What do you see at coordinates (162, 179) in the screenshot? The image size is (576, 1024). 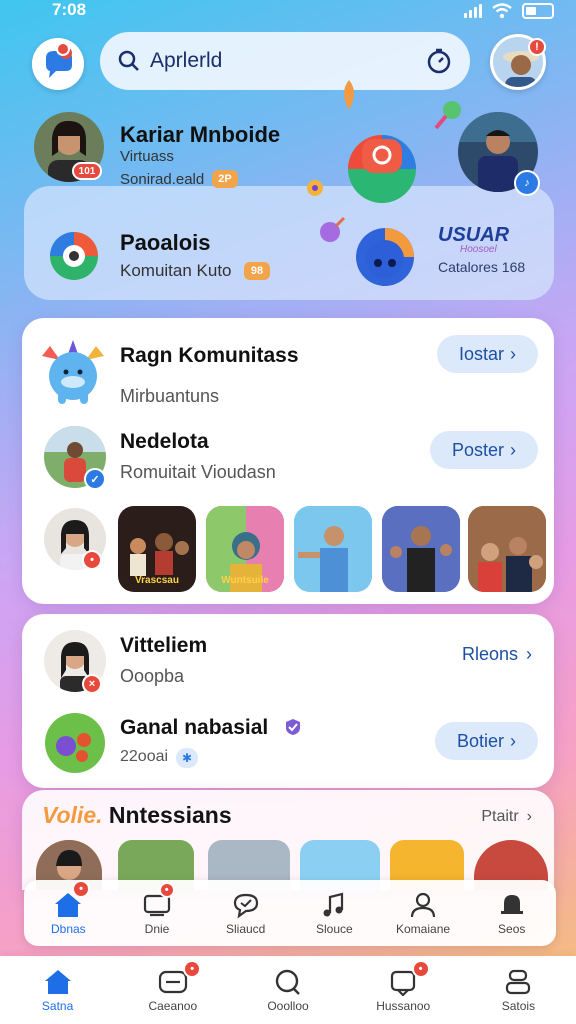 I see `hero-user-line2: Sonirad.eald` at bounding box center [162, 179].